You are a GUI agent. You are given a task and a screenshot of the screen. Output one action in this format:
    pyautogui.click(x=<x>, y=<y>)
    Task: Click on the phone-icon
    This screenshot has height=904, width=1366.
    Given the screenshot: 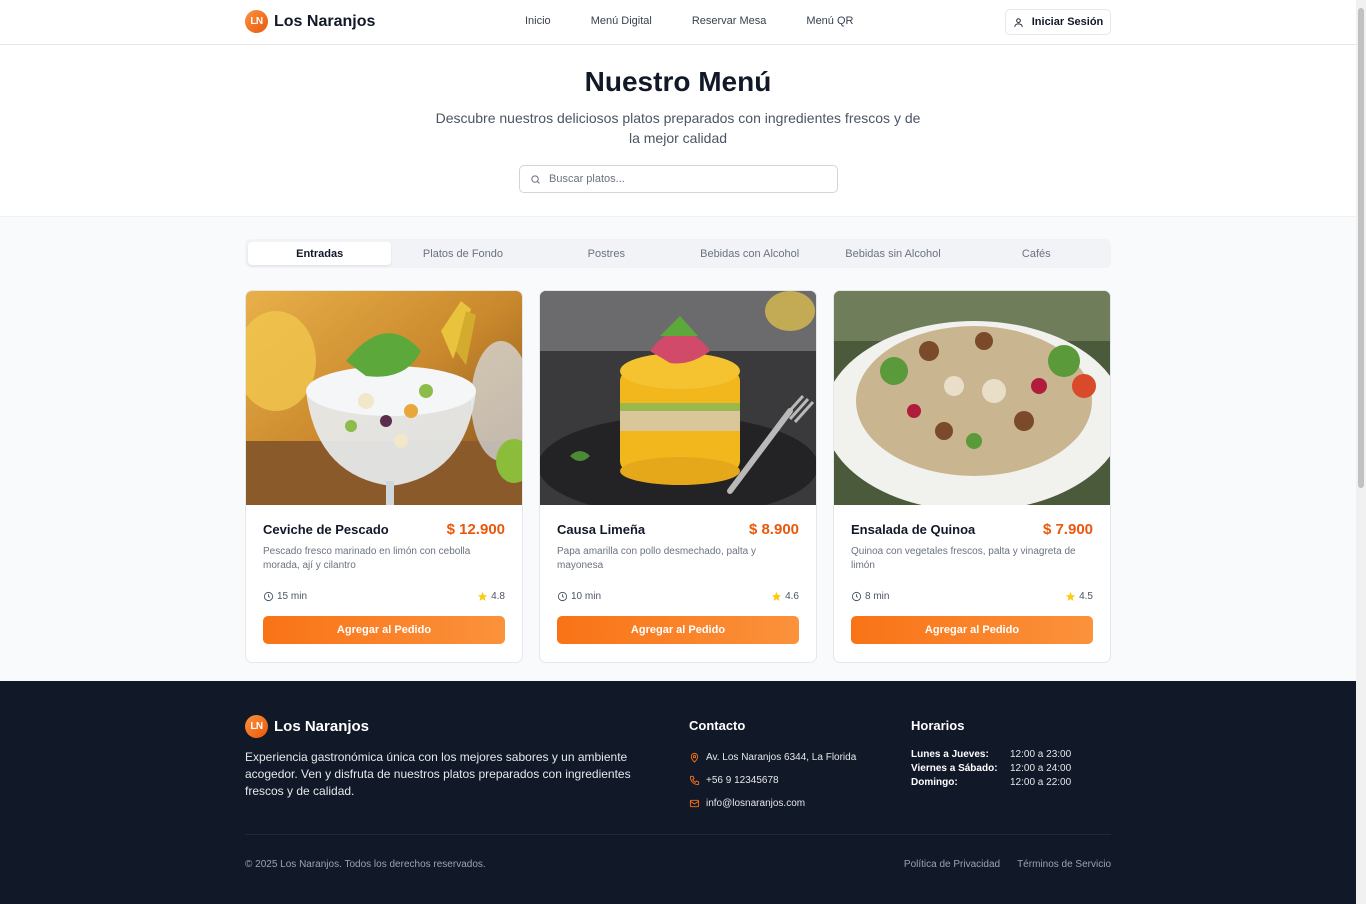 What is the action you would take?
    pyautogui.click(x=694, y=780)
    